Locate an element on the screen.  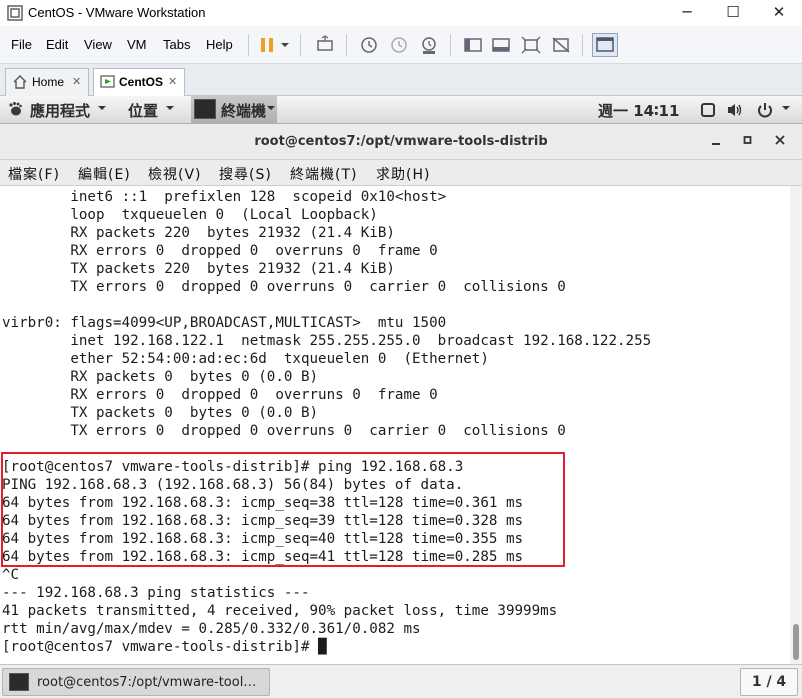
tab-label: Home is located at coordinates (48, 82).